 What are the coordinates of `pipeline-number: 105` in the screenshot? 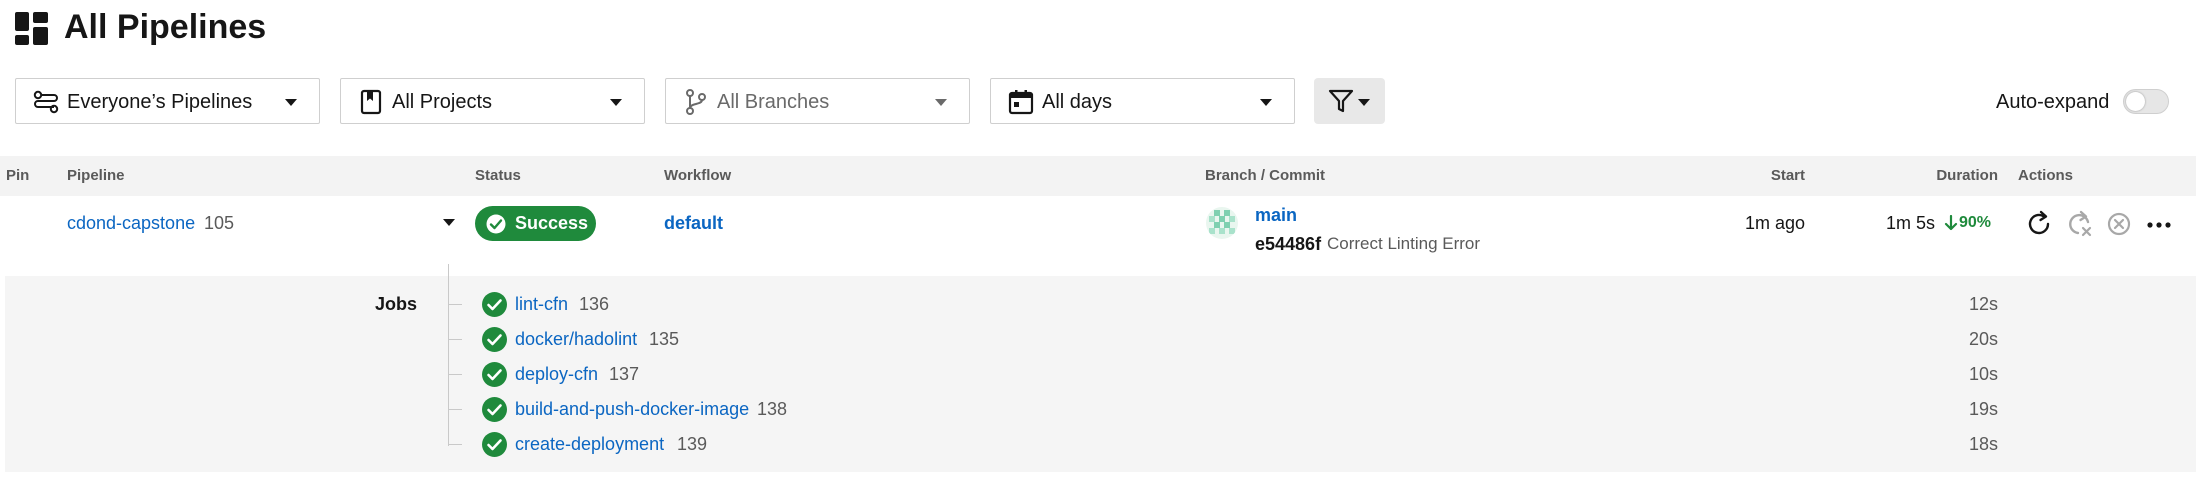 It's located at (219, 223).